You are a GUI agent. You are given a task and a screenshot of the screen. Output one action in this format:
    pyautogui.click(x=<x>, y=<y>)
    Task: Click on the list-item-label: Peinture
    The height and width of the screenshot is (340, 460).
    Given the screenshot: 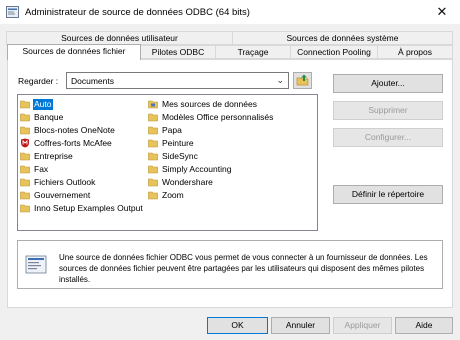 What is the action you would take?
    pyautogui.click(x=178, y=143)
    